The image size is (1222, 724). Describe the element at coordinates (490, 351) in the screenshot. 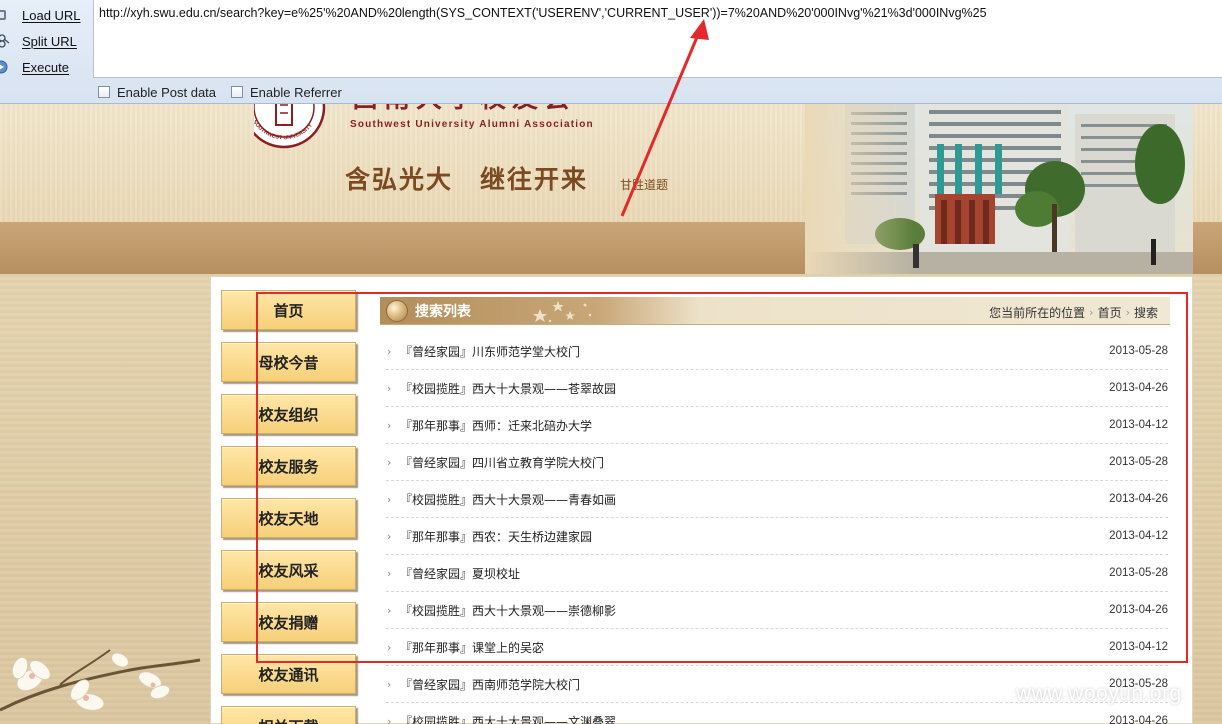

I see `list-item-title: 『曾经家园』川东师范学堂大校门` at that location.